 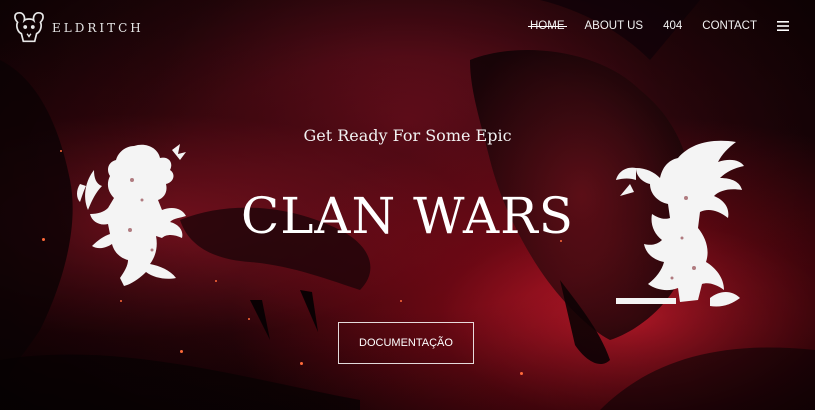 What do you see at coordinates (406, 343) in the screenshot?
I see `documentation-button: DOCUMENTAÇÃO` at bounding box center [406, 343].